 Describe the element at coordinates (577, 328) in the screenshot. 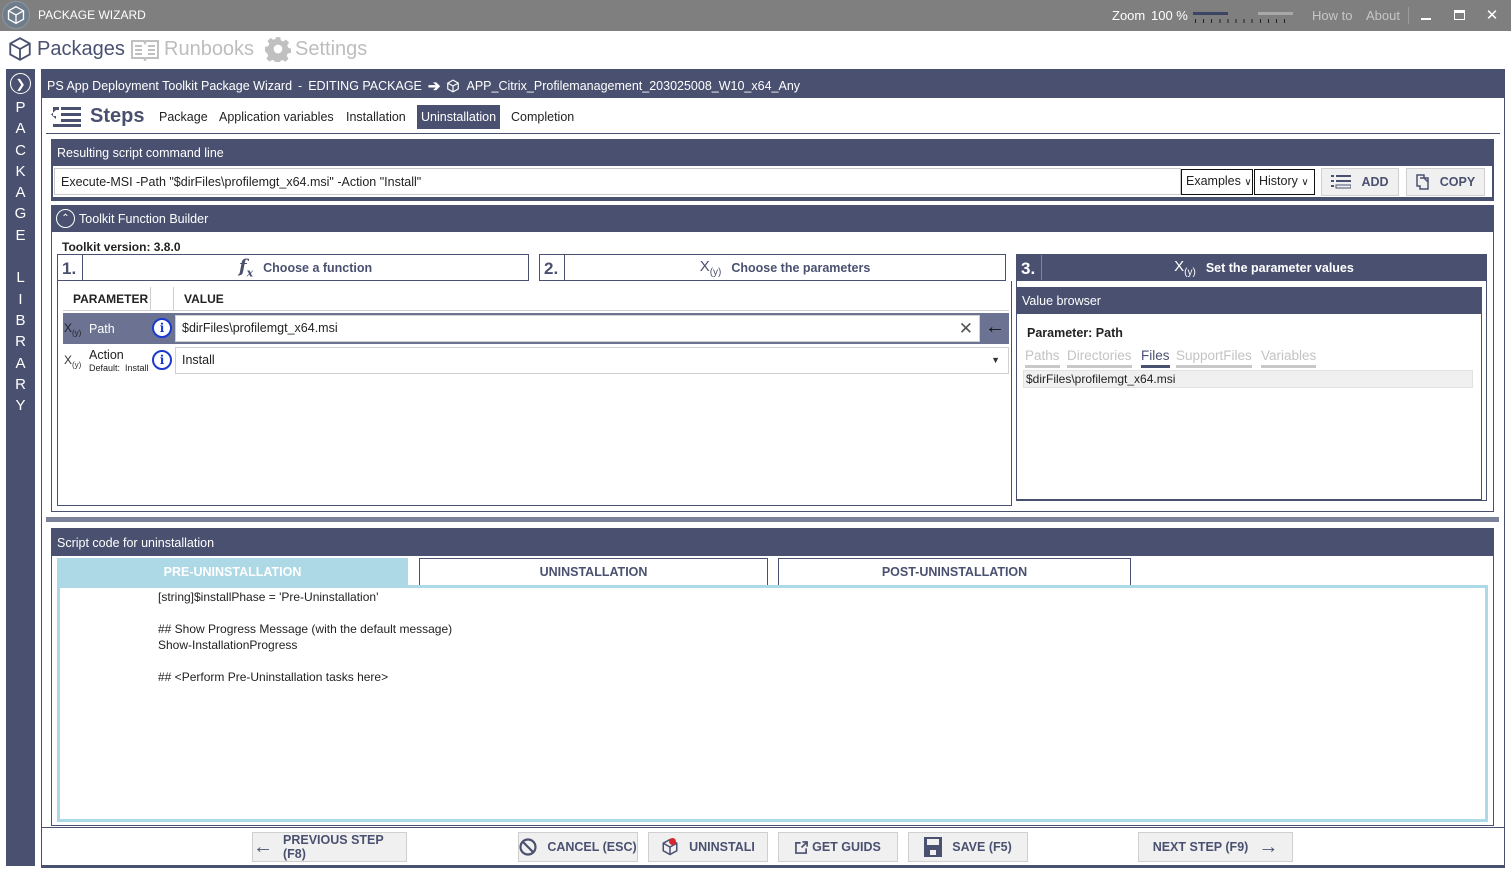

I see `path-value-input: $dirFiles\profilemgt_x64.msi ✕` at that location.